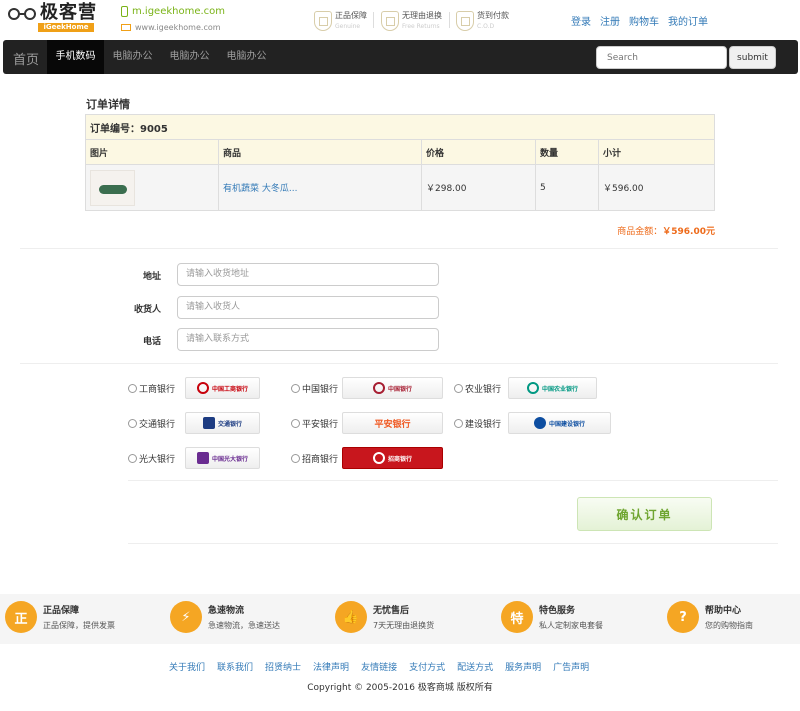  What do you see at coordinates (571, 625) in the screenshot?
I see `feature-desc: 私人定制家电套餐` at bounding box center [571, 625].